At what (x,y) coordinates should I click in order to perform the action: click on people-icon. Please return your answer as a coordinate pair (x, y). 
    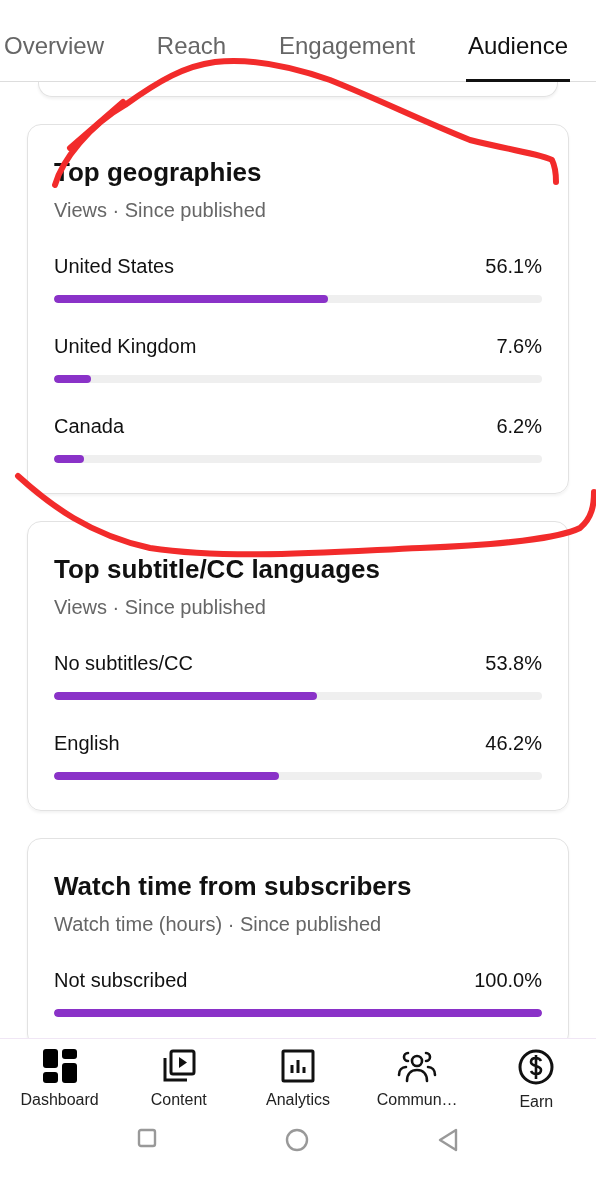
    Looking at the image, I should click on (417, 1066).